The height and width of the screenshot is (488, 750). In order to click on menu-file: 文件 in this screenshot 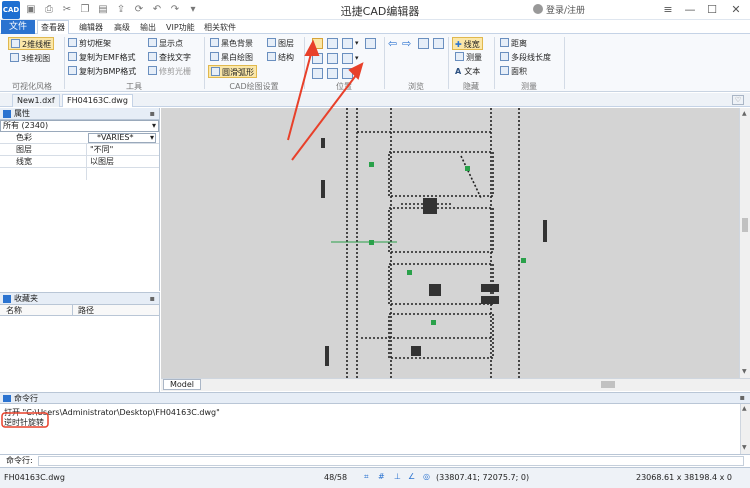, I will do `click(18, 27)`.